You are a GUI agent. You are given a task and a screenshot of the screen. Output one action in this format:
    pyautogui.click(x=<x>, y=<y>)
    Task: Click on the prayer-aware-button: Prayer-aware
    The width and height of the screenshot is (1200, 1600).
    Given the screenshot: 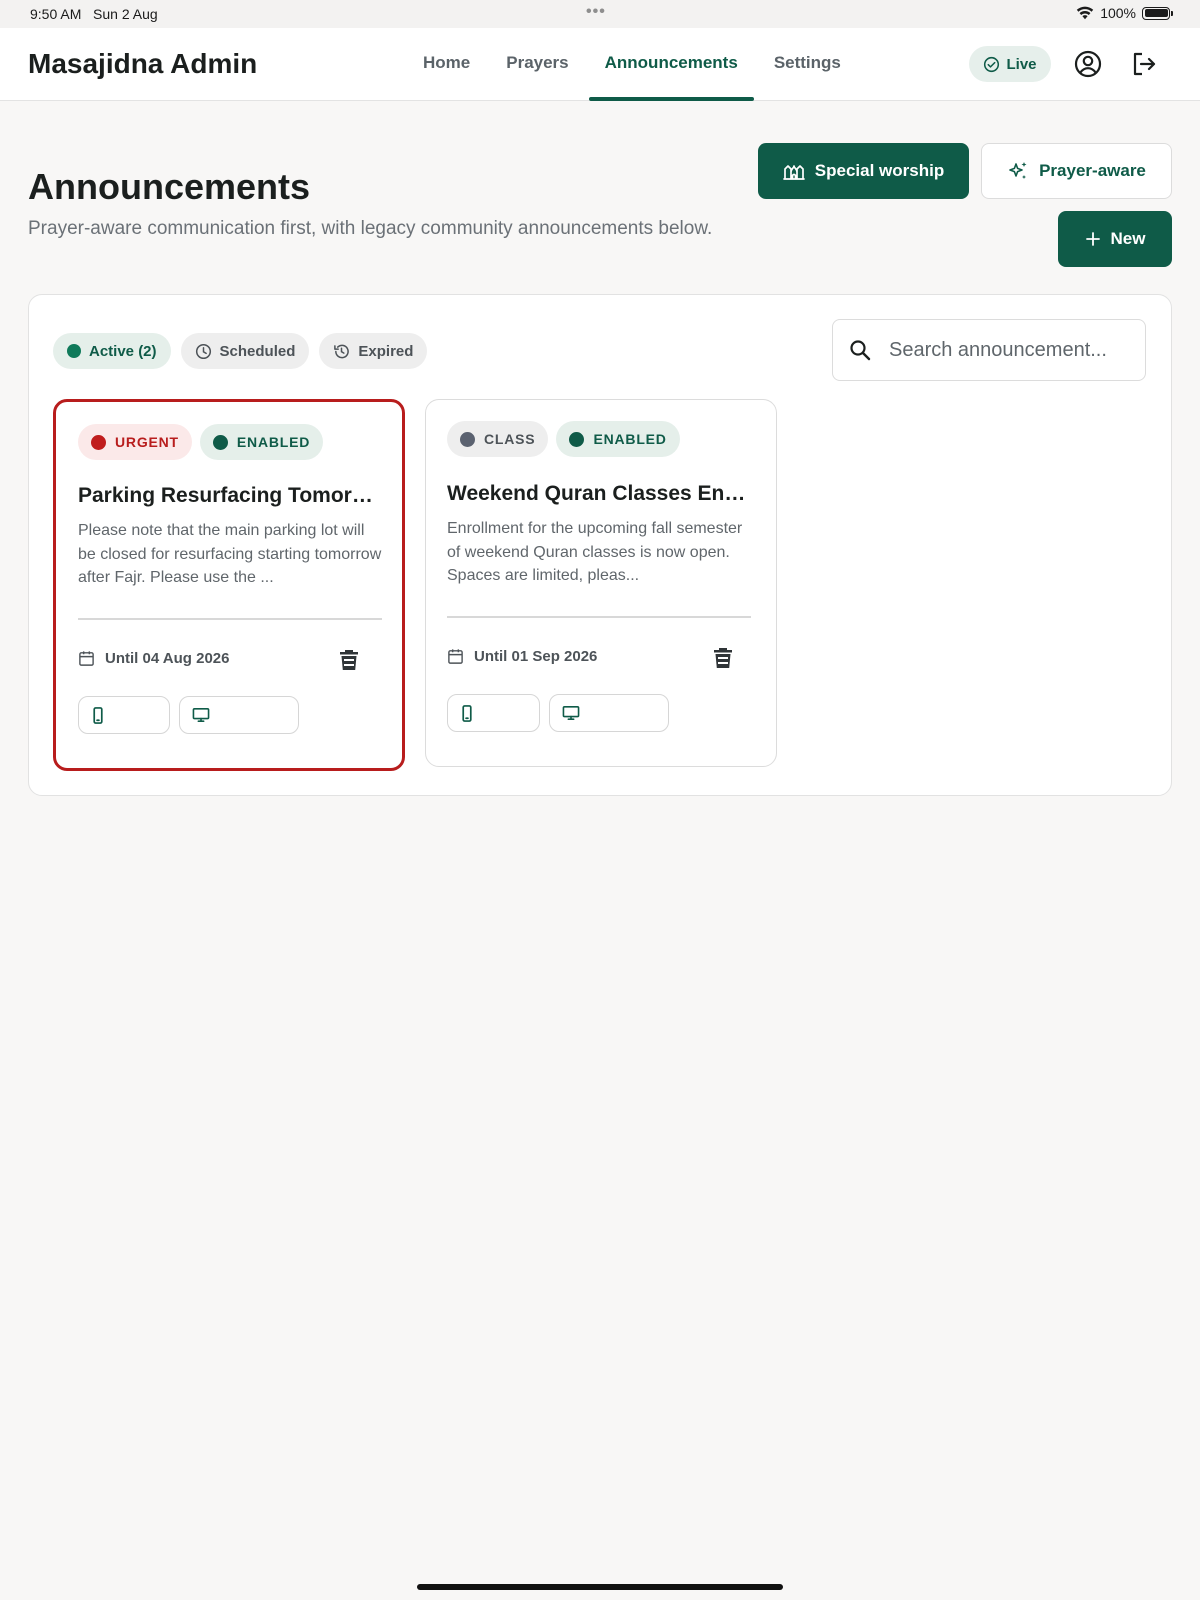 What is the action you would take?
    pyautogui.click(x=1076, y=171)
    